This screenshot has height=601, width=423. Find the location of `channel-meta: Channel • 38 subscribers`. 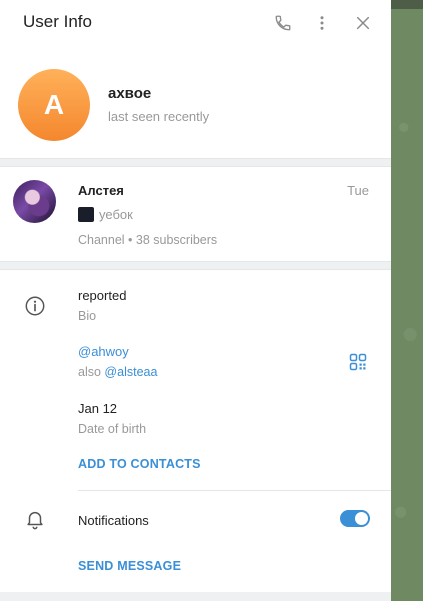

channel-meta: Channel • 38 subscribers is located at coordinates (148, 240).